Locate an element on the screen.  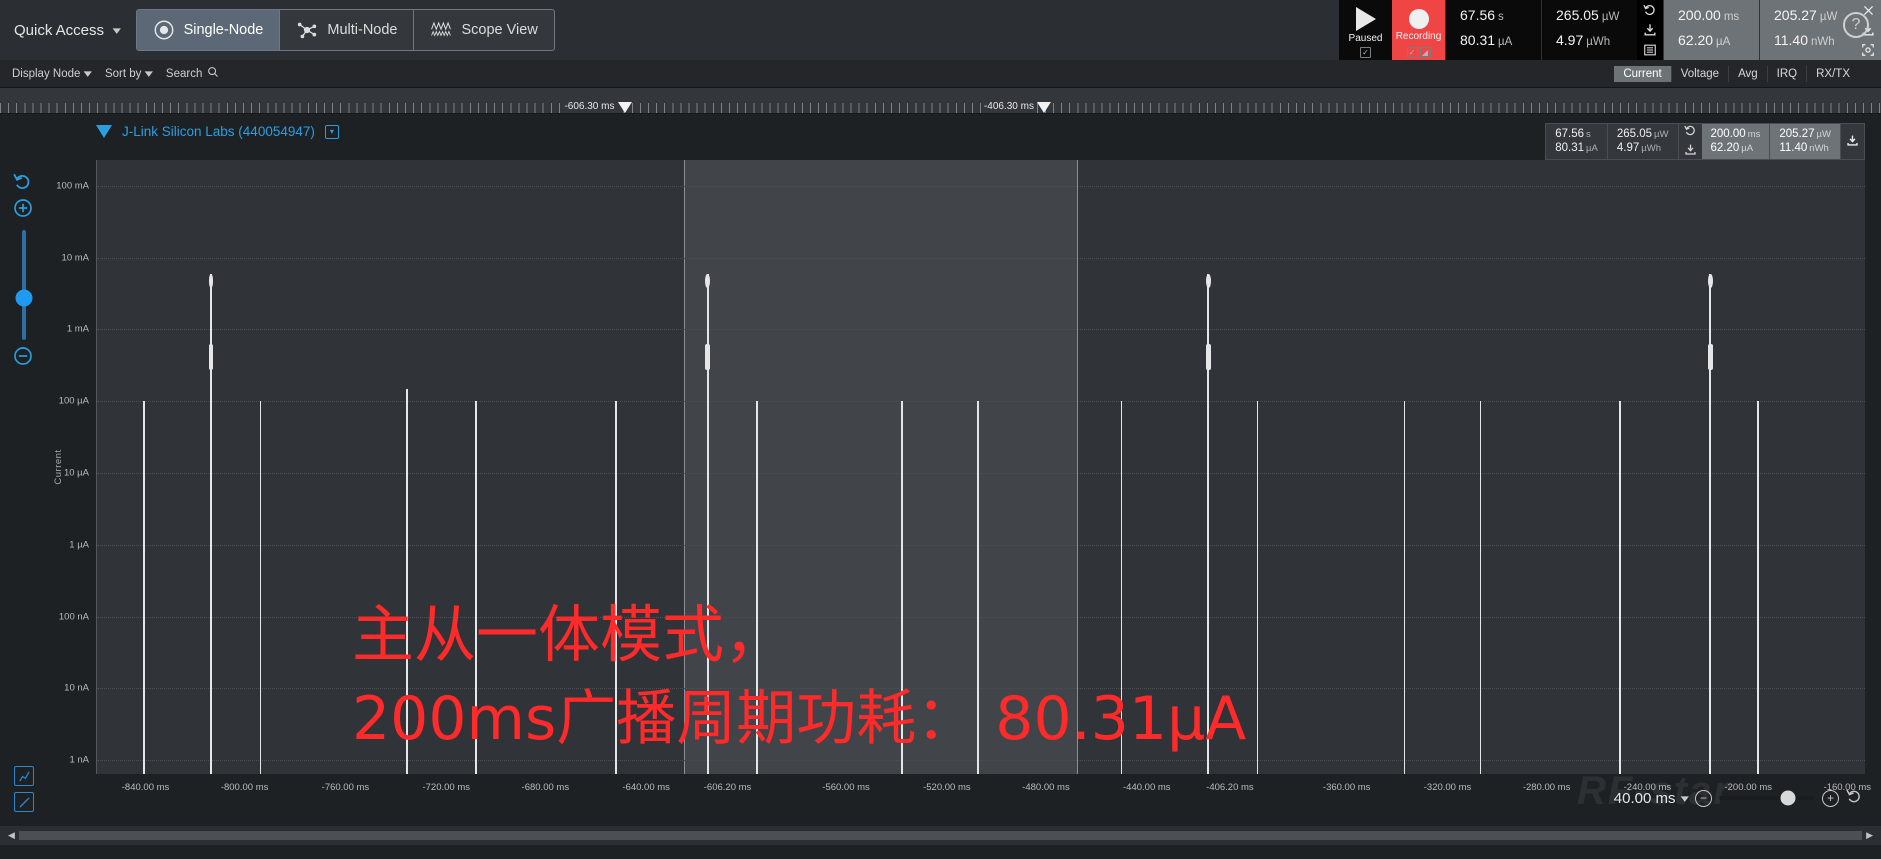
signal-tab-group: Current Voltage Avg IRQ RX/TX is located at coordinates (1736, 73).